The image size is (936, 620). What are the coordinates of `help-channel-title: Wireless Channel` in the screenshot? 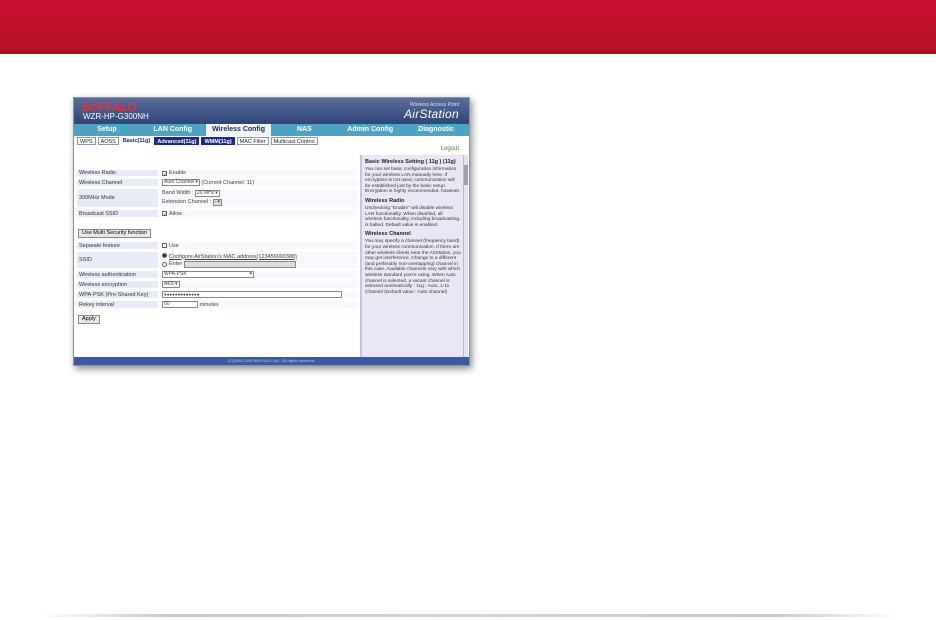 It's located at (388, 234).